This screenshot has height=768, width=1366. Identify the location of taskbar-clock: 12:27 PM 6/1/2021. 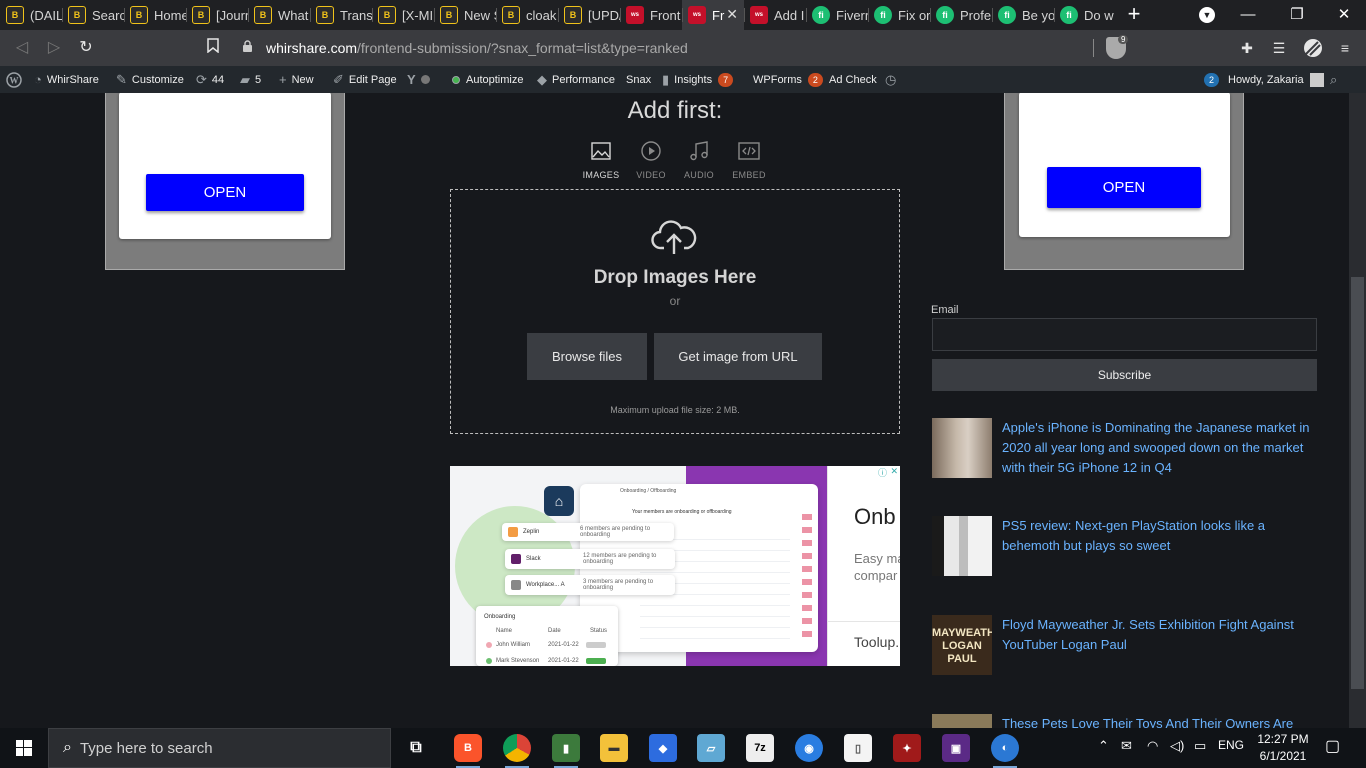
(1283, 748).